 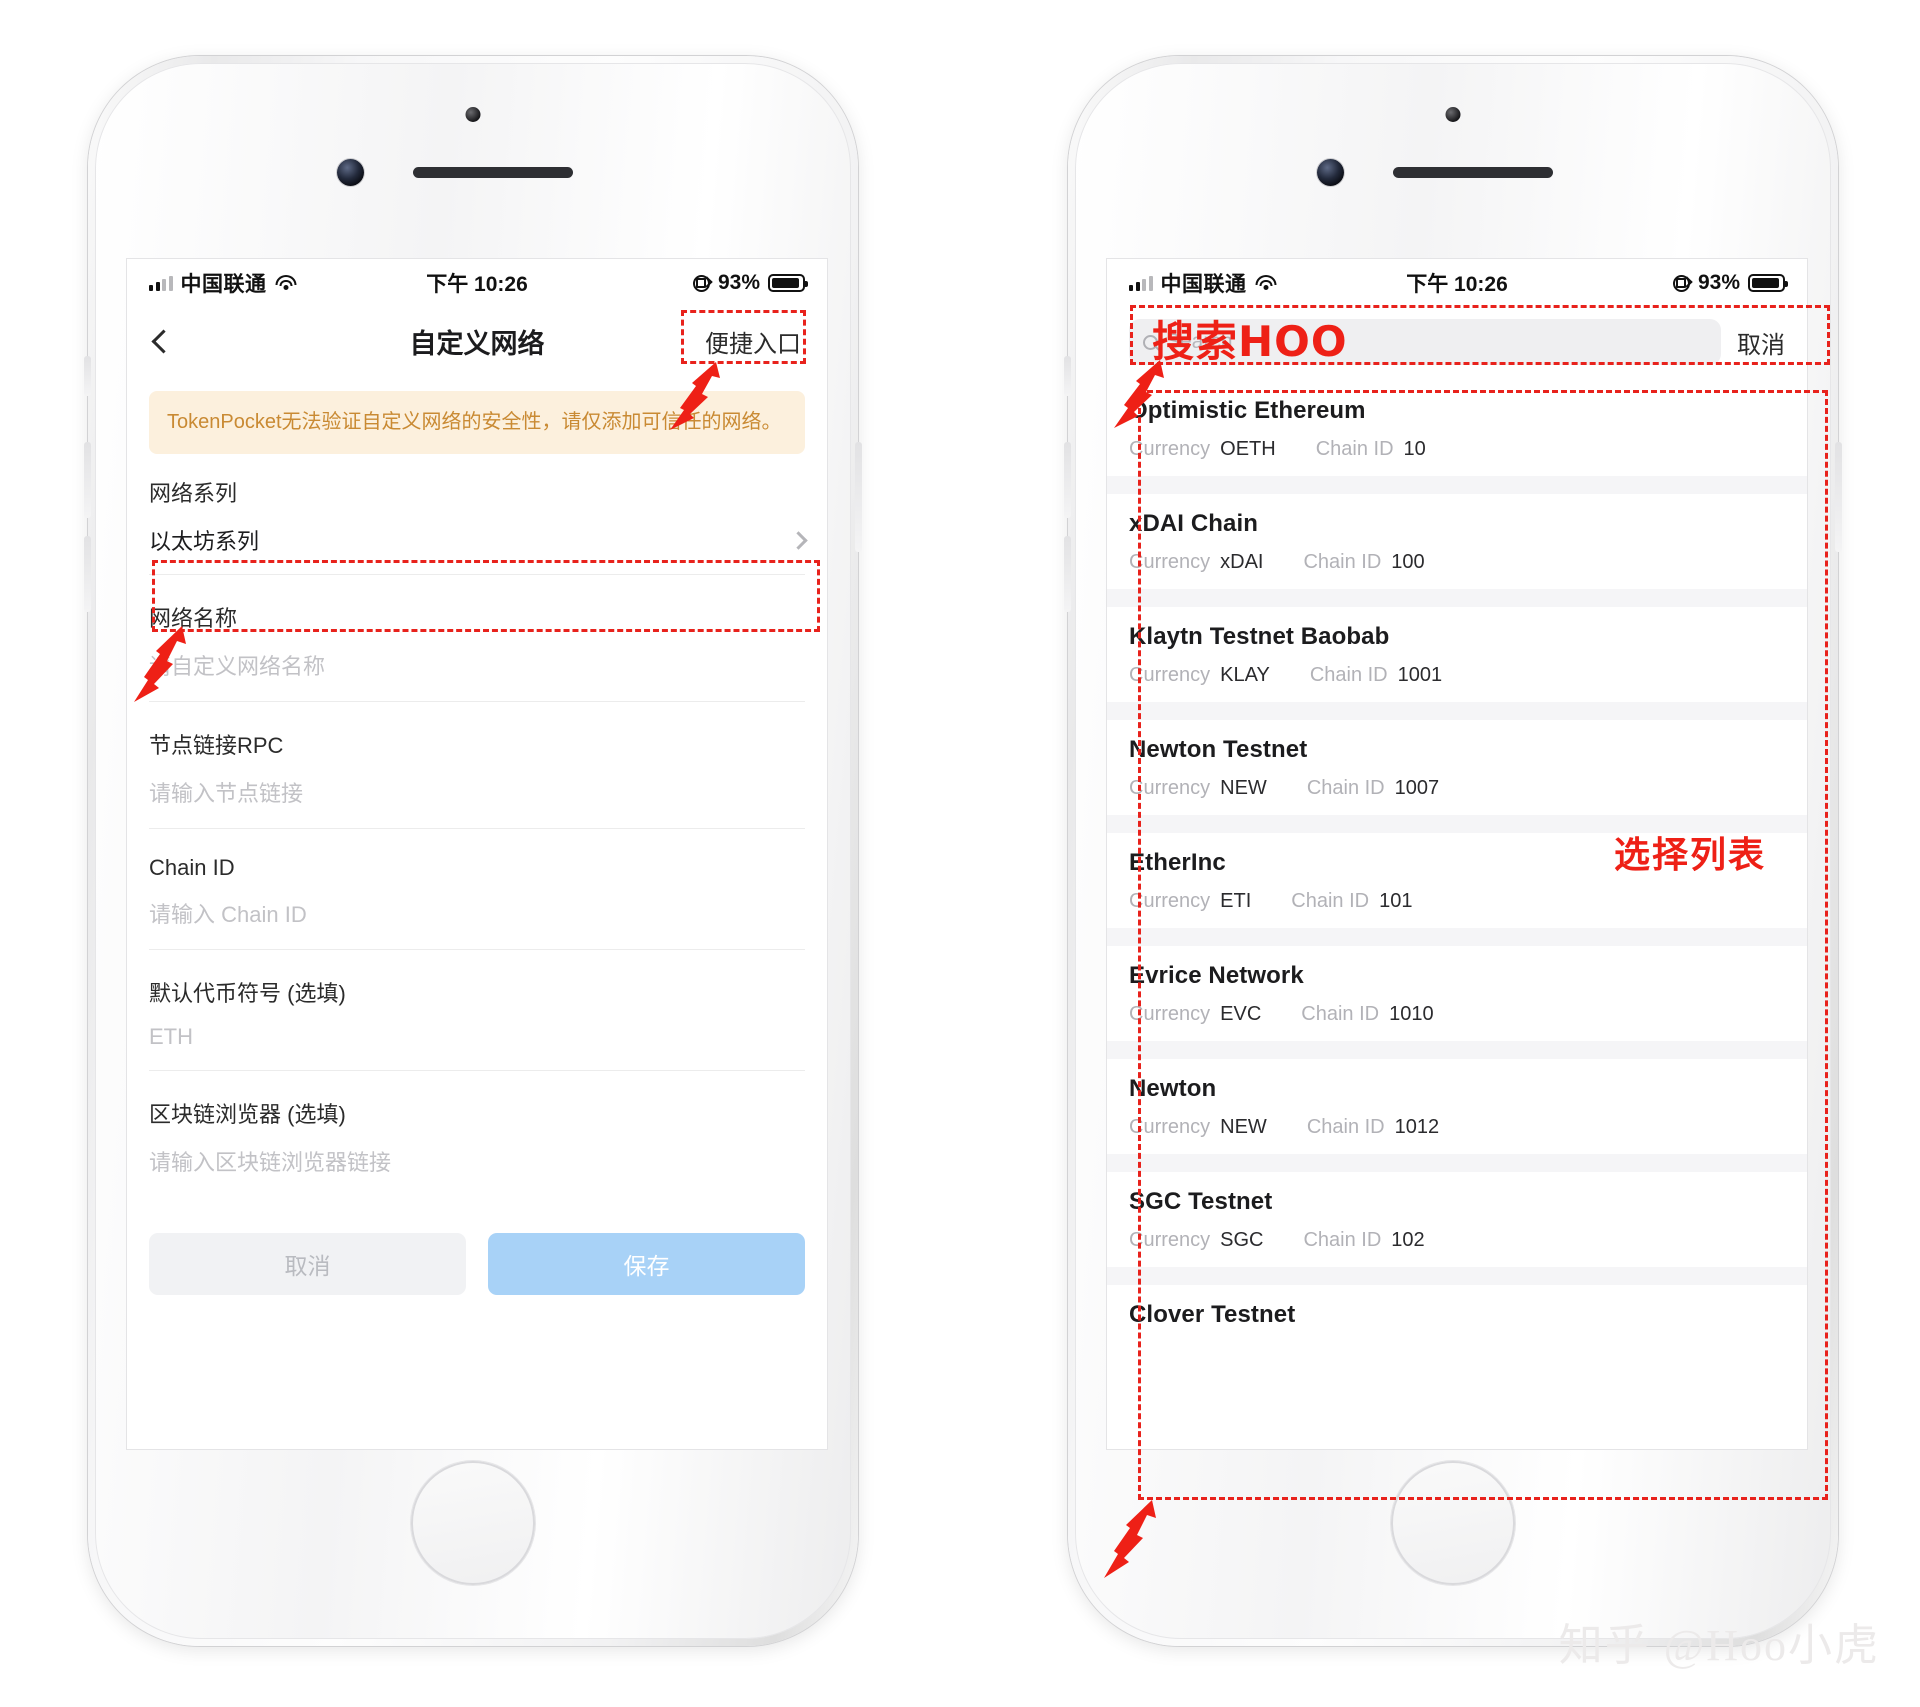 What do you see at coordinates (1457, 993) in the screenshot?
I see `chain-list-item: Evrice Network Currency EVC Chain ID 1010` at bounding box center [1457, 993].